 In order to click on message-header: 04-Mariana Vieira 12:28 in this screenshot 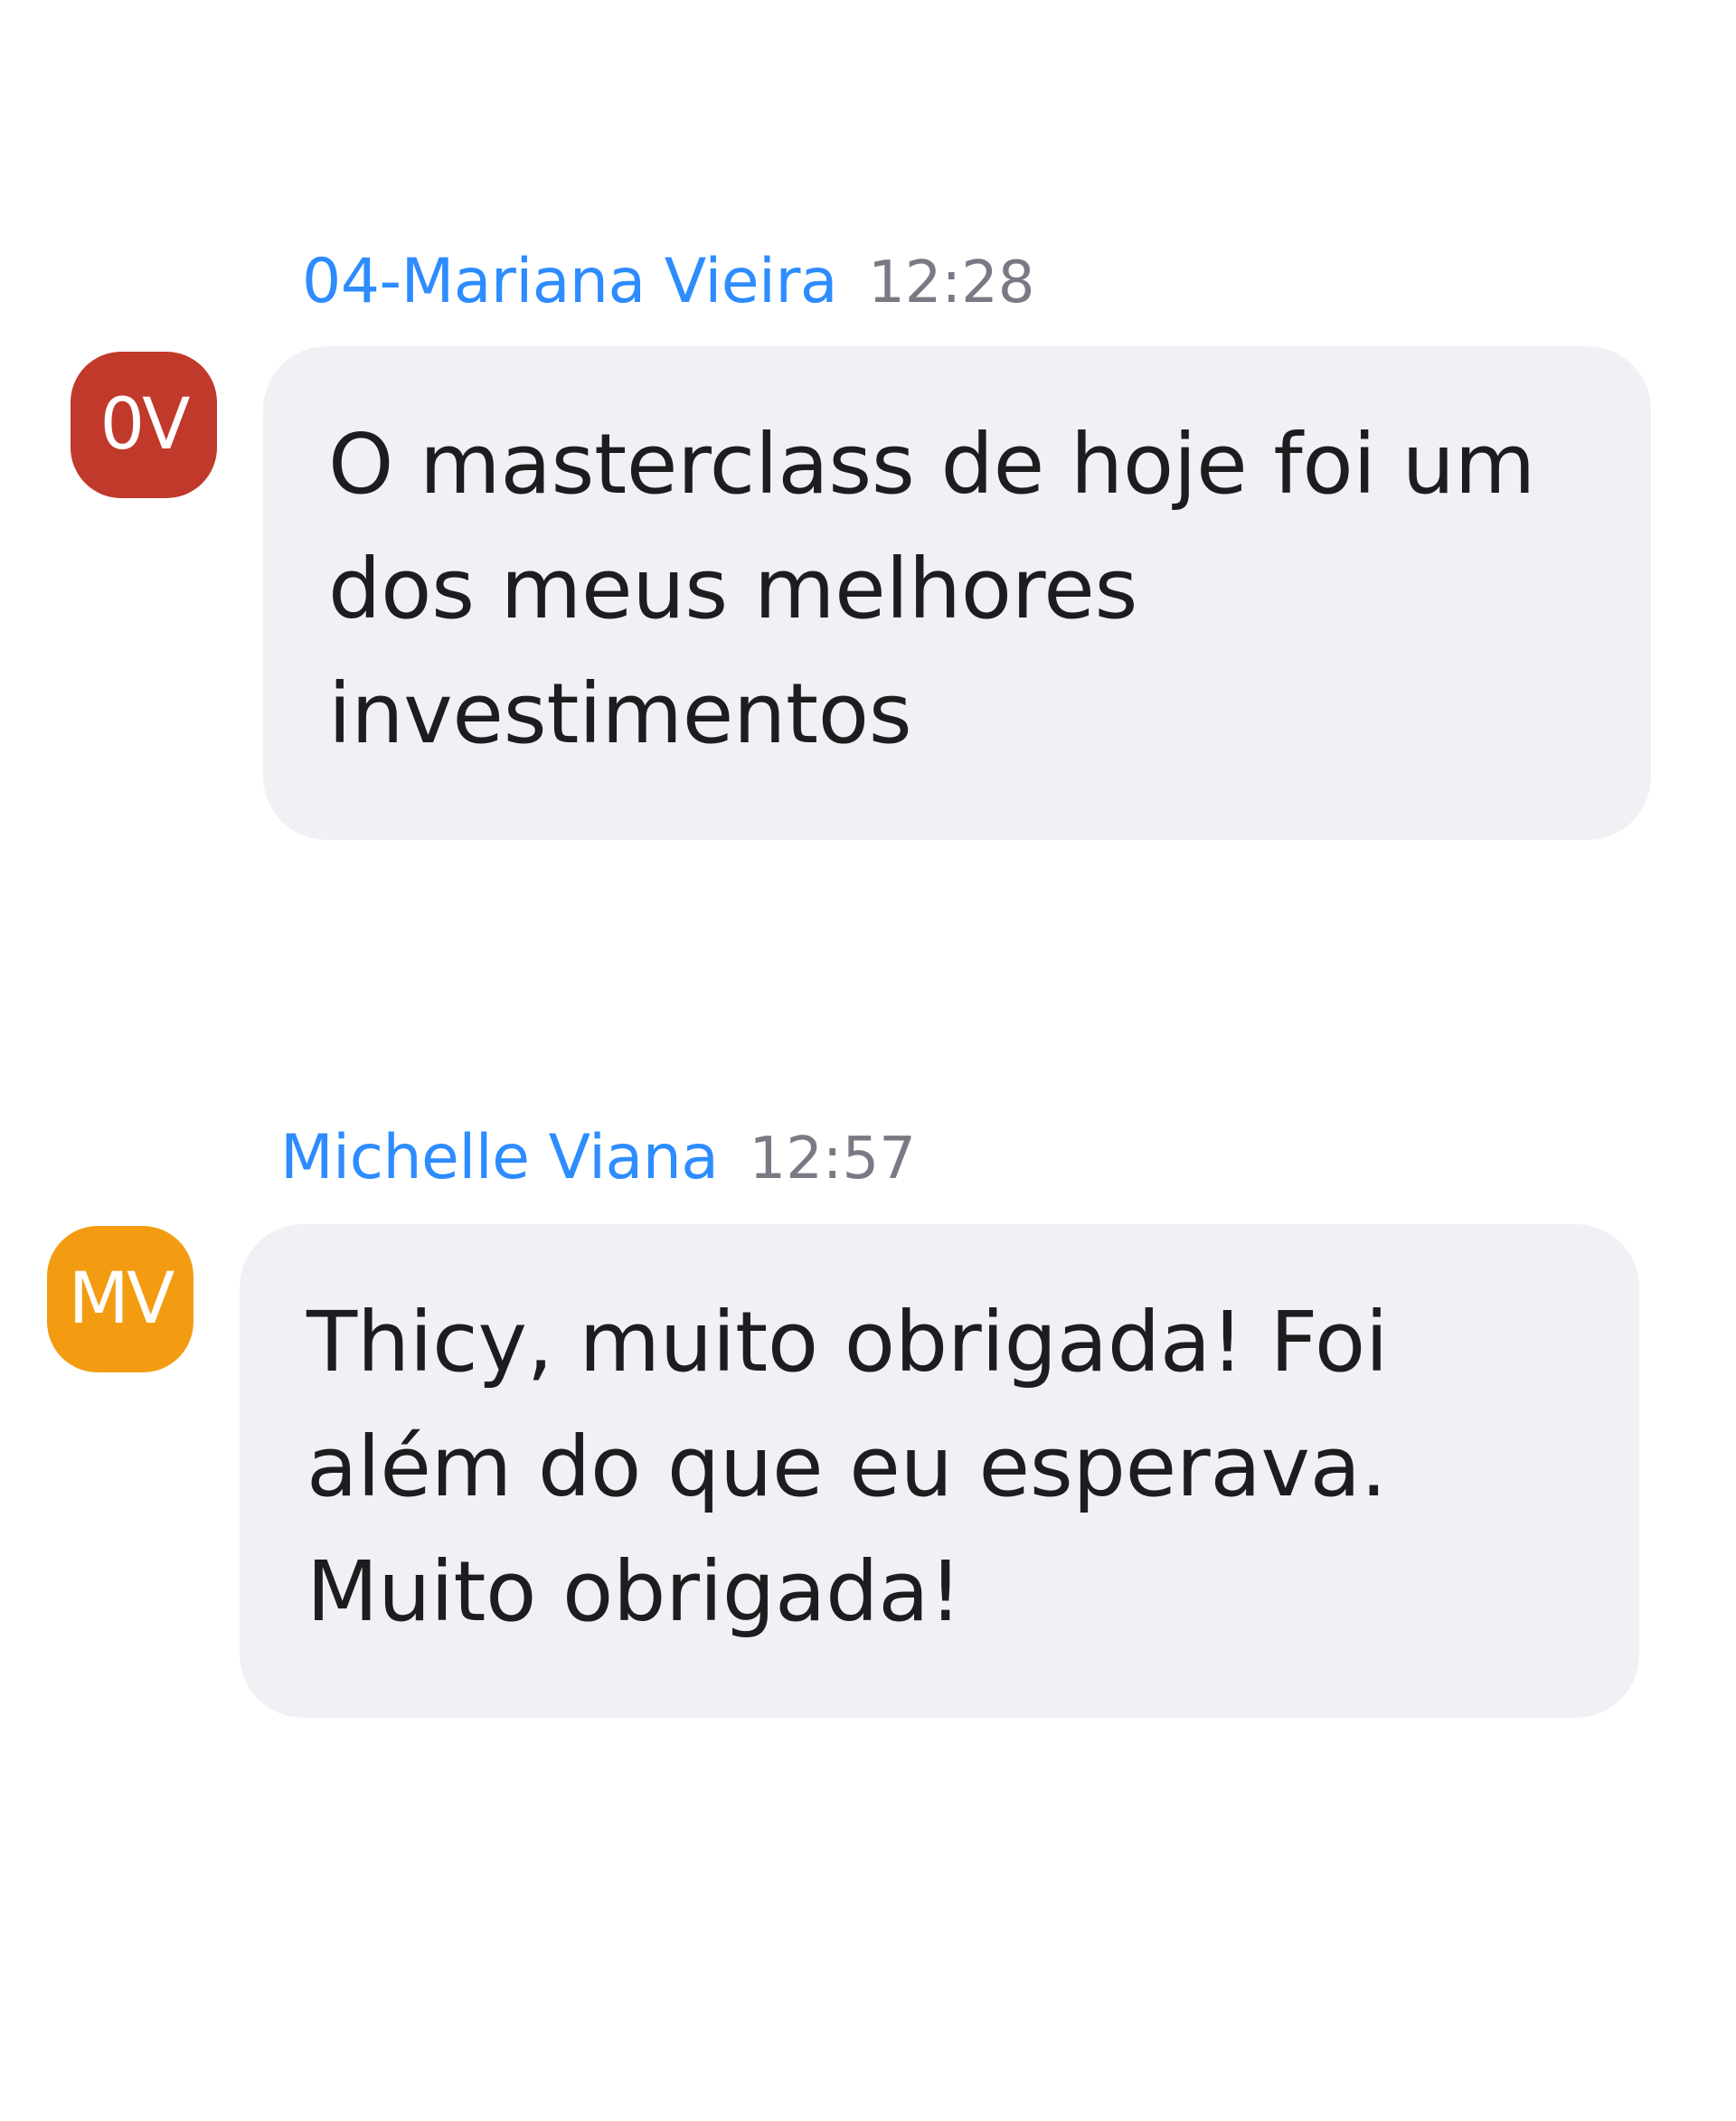, I will do `click(668, 281)`.